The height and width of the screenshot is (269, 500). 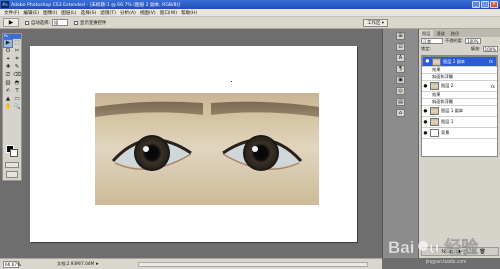 I want to click on horizontal-scrollbar, so click(x=253, y=264).